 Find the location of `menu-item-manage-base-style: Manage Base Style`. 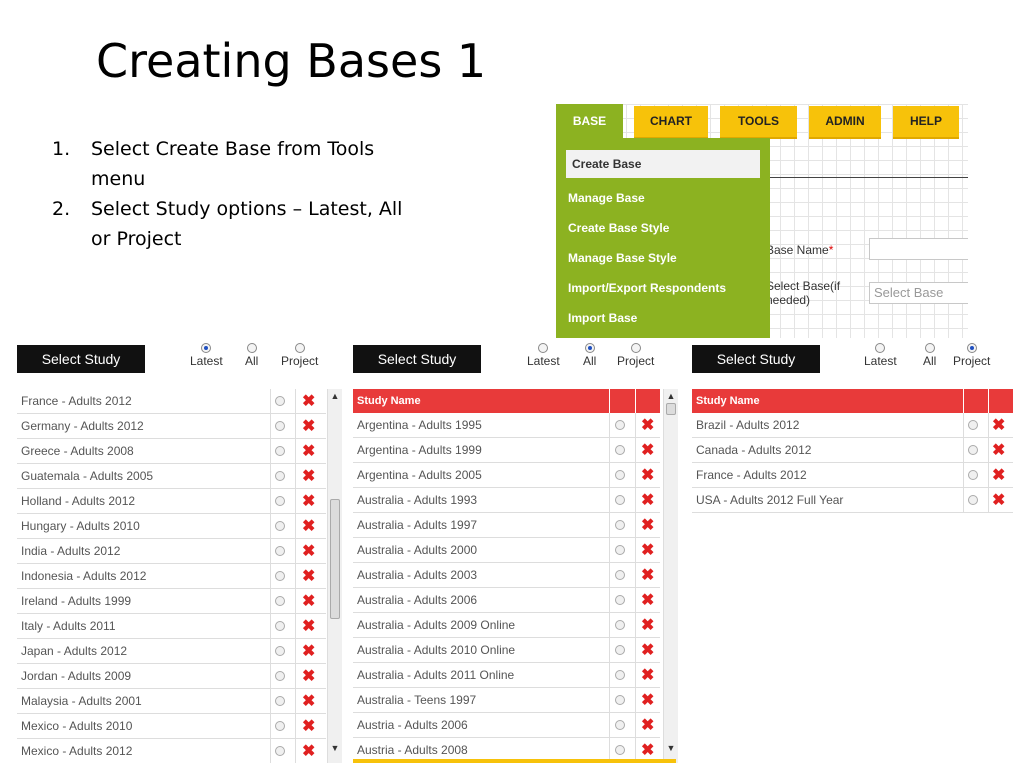

menu-item-manage-base-style: Manage Base Style is located at coordinates (622, 258).